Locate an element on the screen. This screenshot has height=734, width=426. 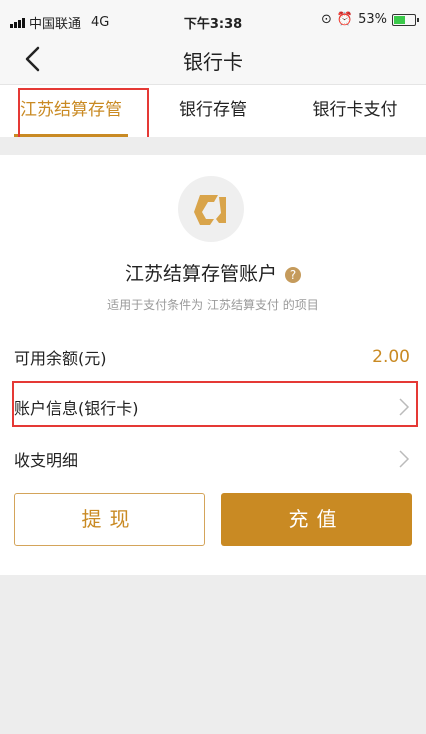
account-name: 江苏结算存管账户 is located at coordinates (200, 274).